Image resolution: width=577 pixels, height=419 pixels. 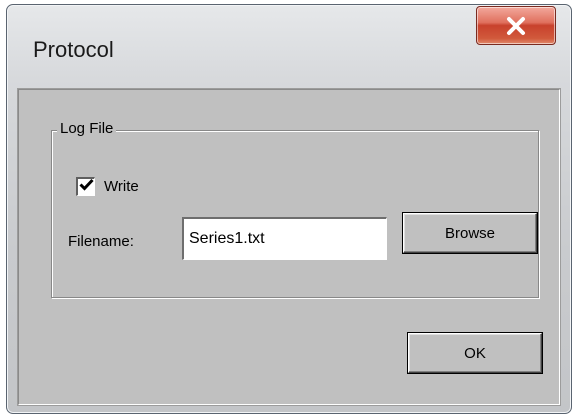 What do you see at coordinates (101, 241) in the screenshot?
I see `filename-label: Filename:` at bounding box center [101, 241].